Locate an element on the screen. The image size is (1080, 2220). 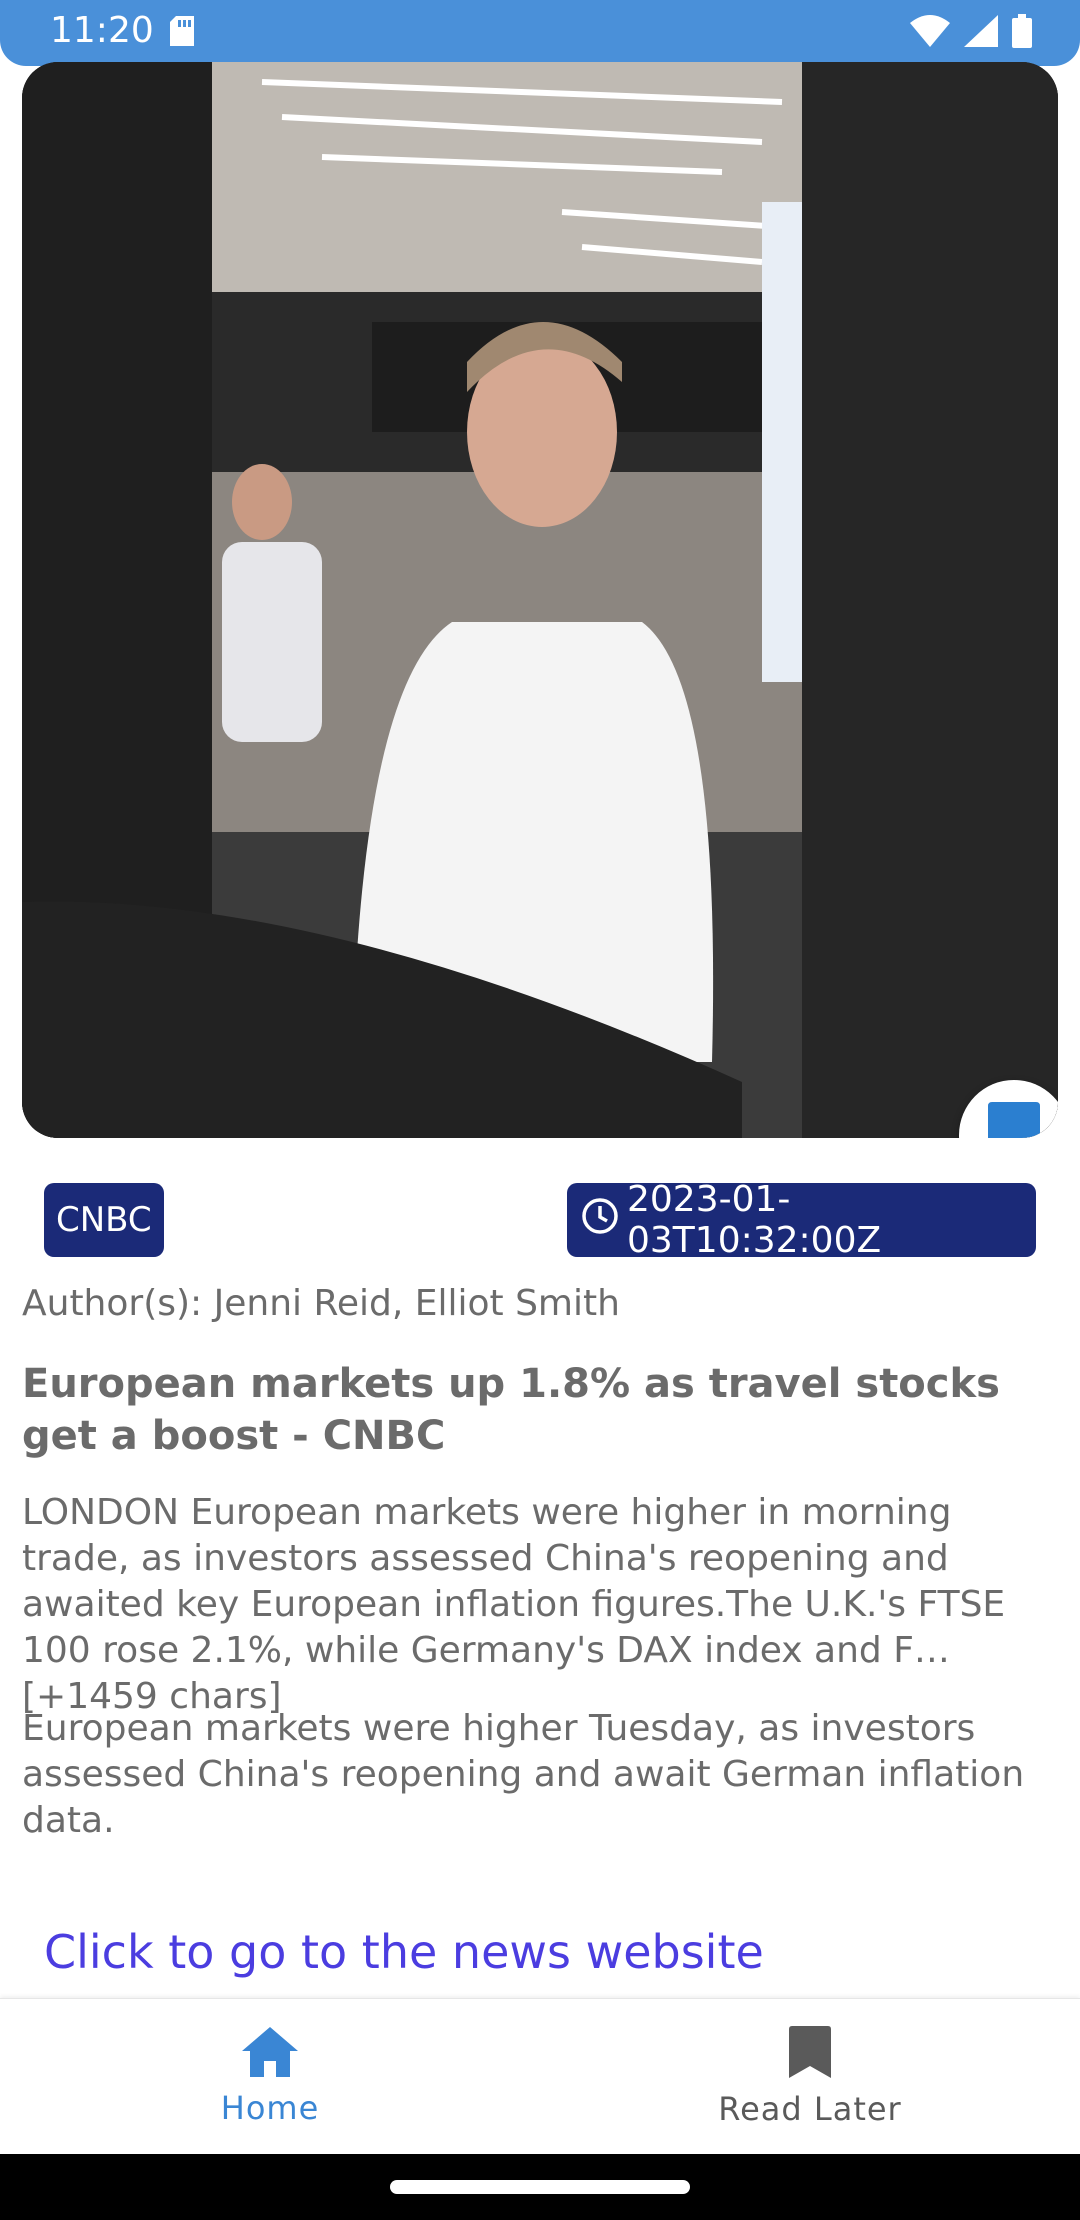
clock-icon is located at coordinates (600, 1220).